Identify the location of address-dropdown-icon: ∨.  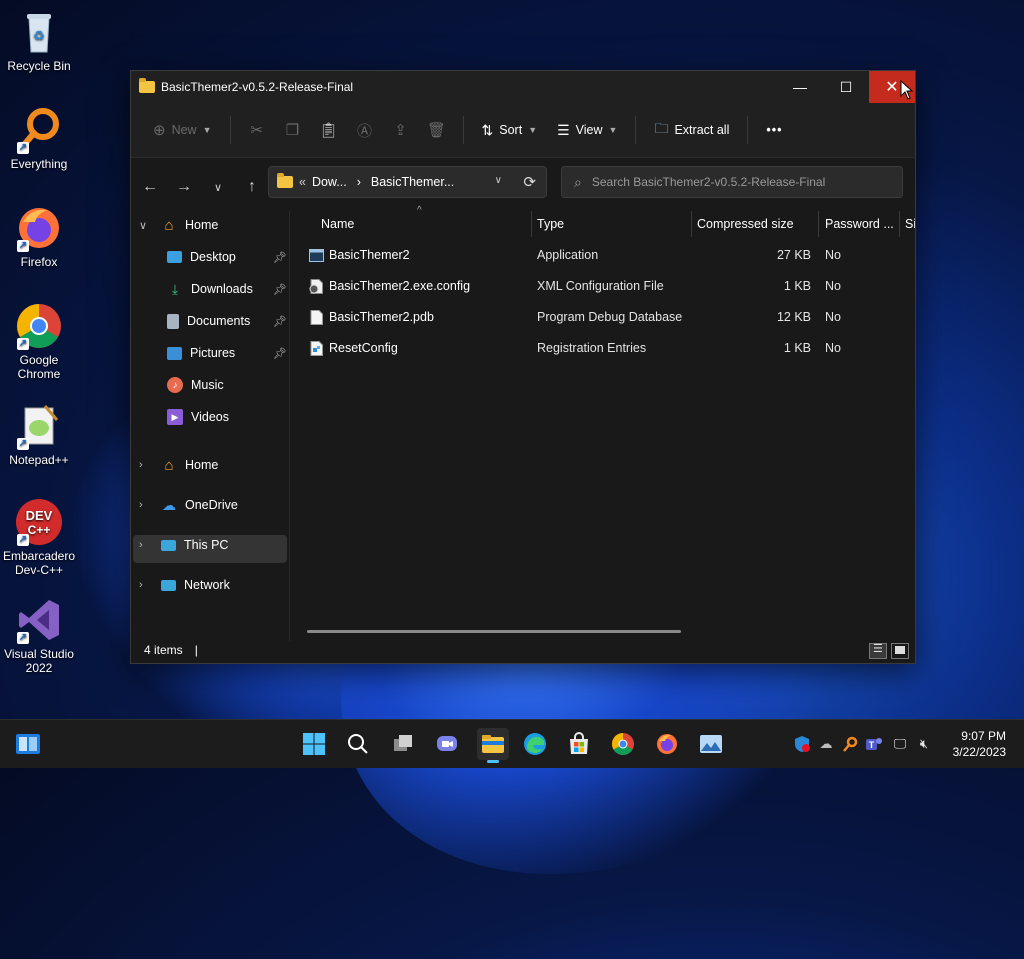
(498, 180).